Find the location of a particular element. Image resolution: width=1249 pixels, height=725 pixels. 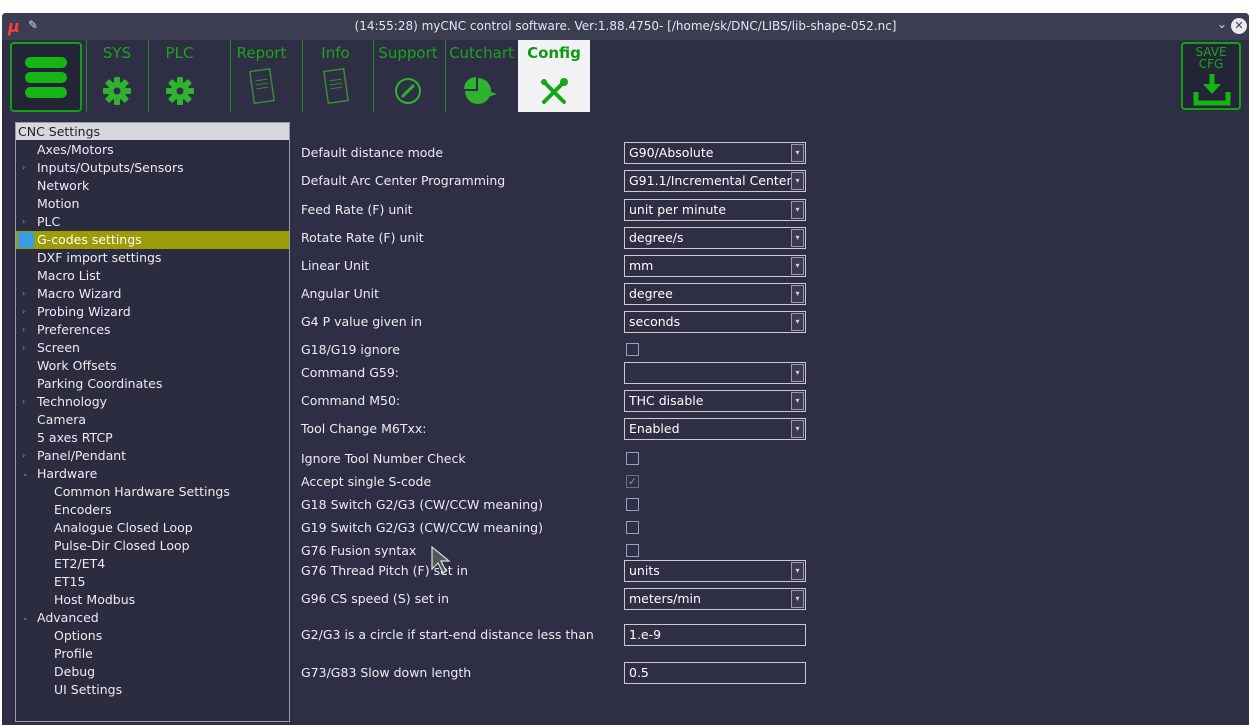

setting-checkbox: ✓ is located at coordinates (632, 481).